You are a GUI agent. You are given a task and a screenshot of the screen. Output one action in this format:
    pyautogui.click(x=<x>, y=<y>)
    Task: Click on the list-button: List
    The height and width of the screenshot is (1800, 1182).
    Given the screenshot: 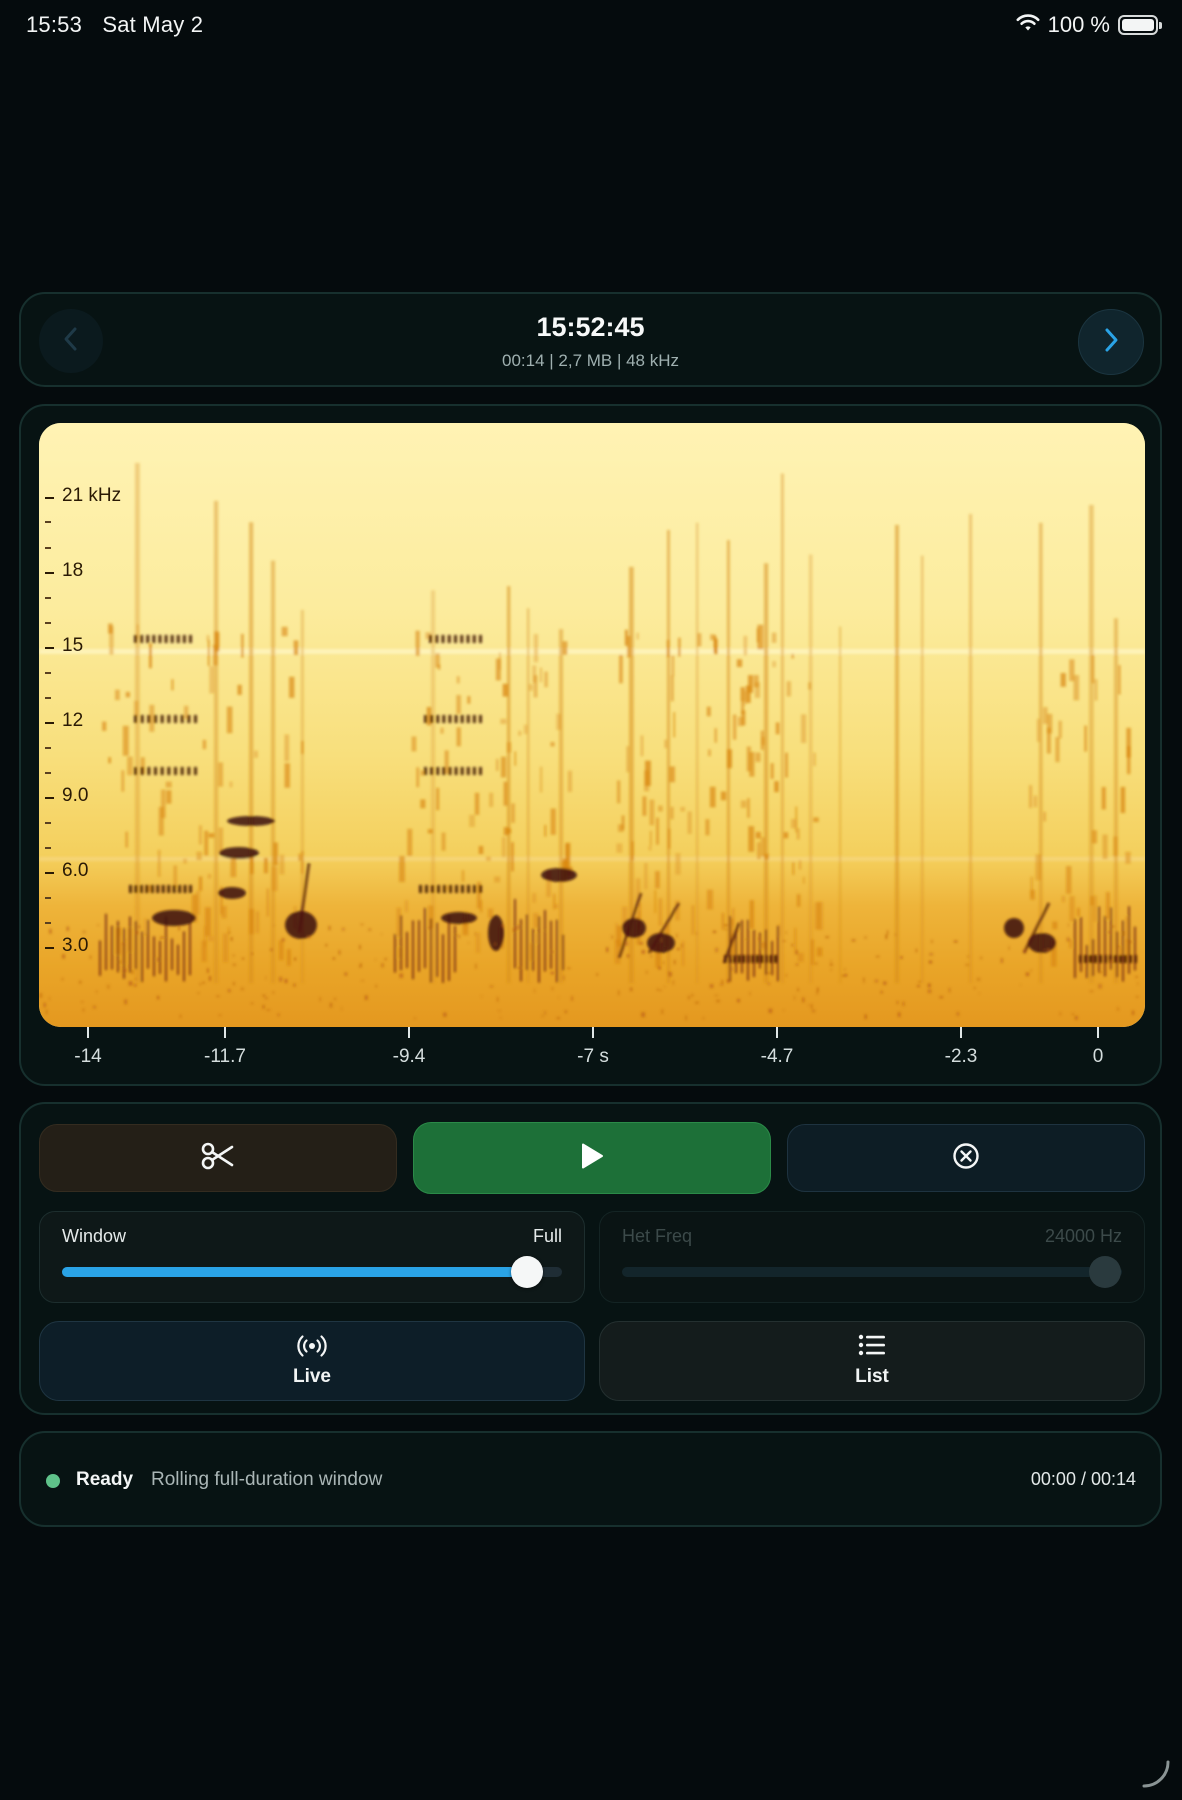 What is the action you would take?
    pyautogui.click(x=872, y=1361)
    